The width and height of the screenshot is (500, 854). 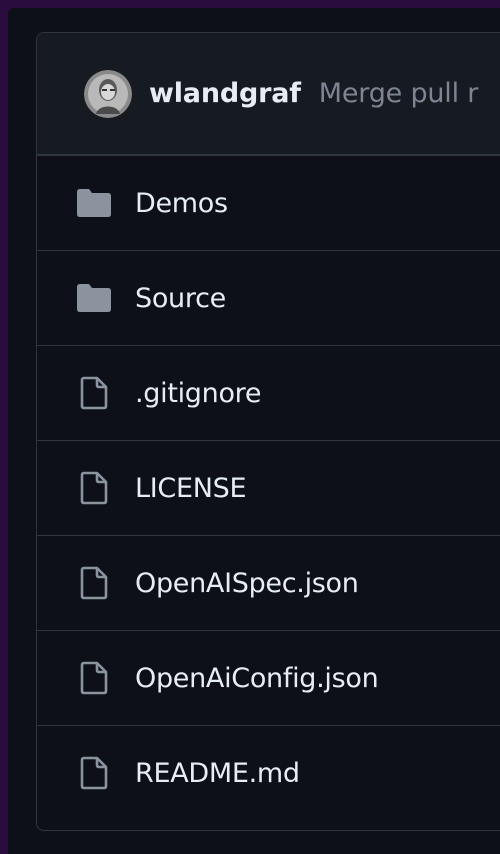 What do you see at coordinates (225, 93) in the screenshot?
I see `commit-author-link: wlandgraf` at bounding box center [225, 93].